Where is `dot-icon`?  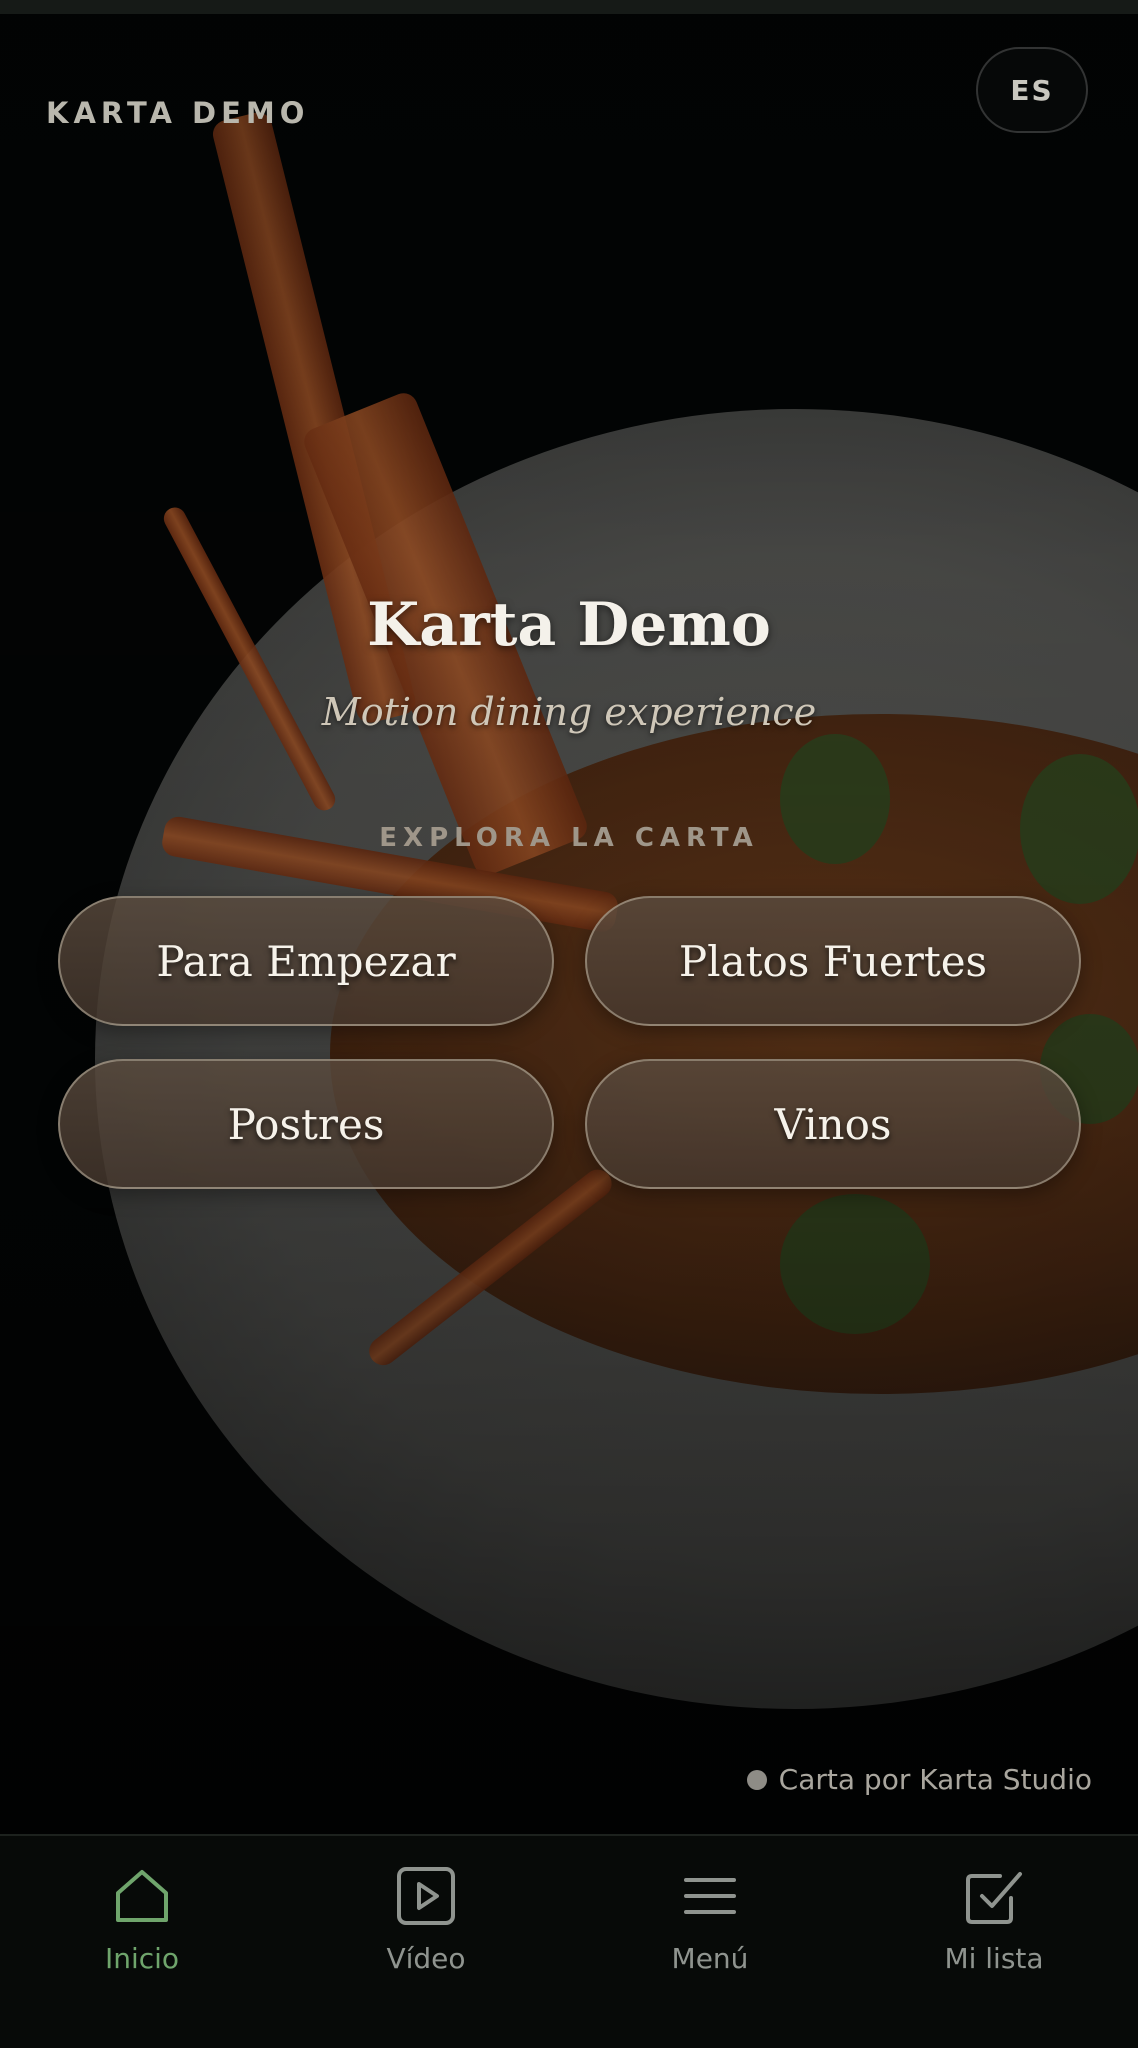 dot-icon is located at coordinates (756, 1779).